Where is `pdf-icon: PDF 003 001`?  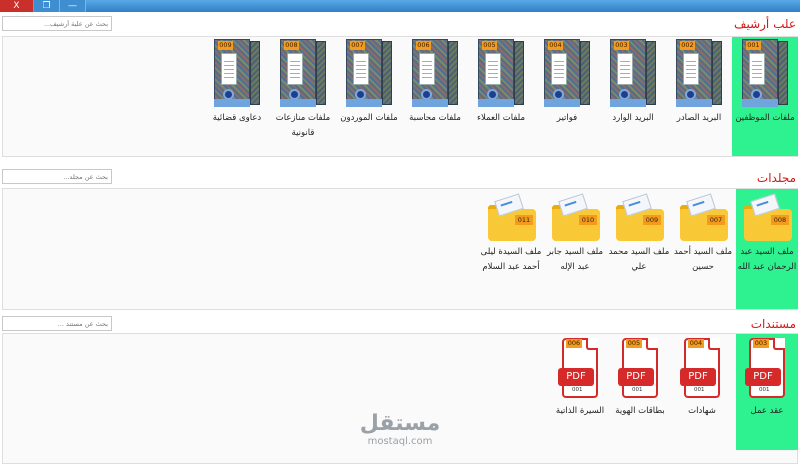 pdf-icon: PDF 003 001 is located at coordinates (767, 368).